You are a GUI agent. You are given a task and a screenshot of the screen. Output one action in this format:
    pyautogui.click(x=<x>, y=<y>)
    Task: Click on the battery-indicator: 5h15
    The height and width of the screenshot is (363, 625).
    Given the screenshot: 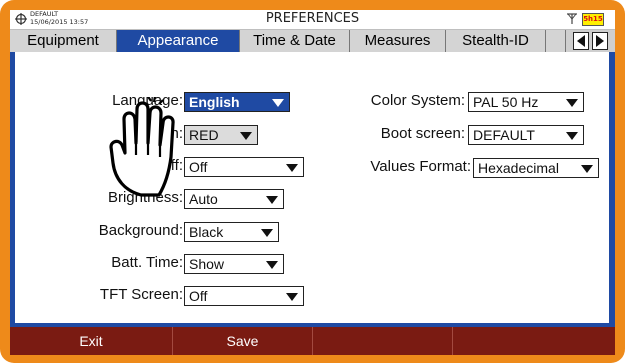 What is the action you would take?
    pyautogui.click(x=593, y=19)
    